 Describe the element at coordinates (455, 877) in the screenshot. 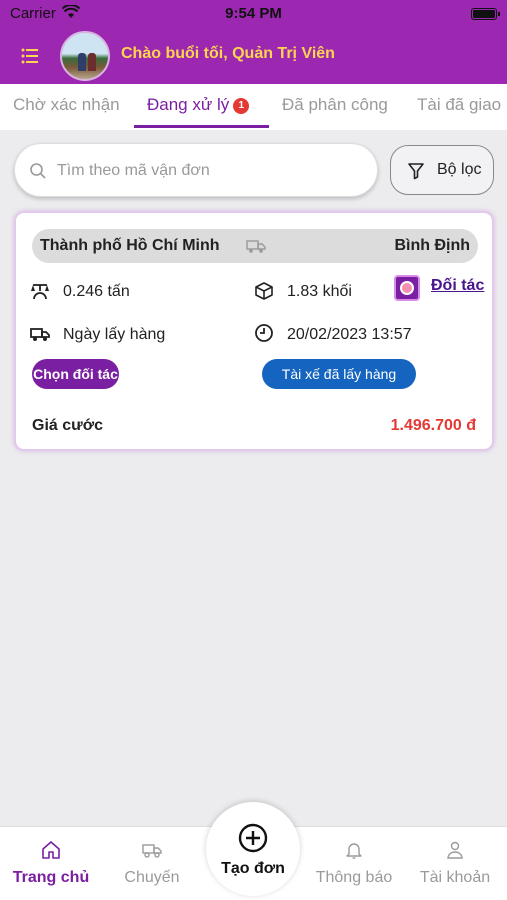

I see `nav-account-label: Tài khoản` at that location.